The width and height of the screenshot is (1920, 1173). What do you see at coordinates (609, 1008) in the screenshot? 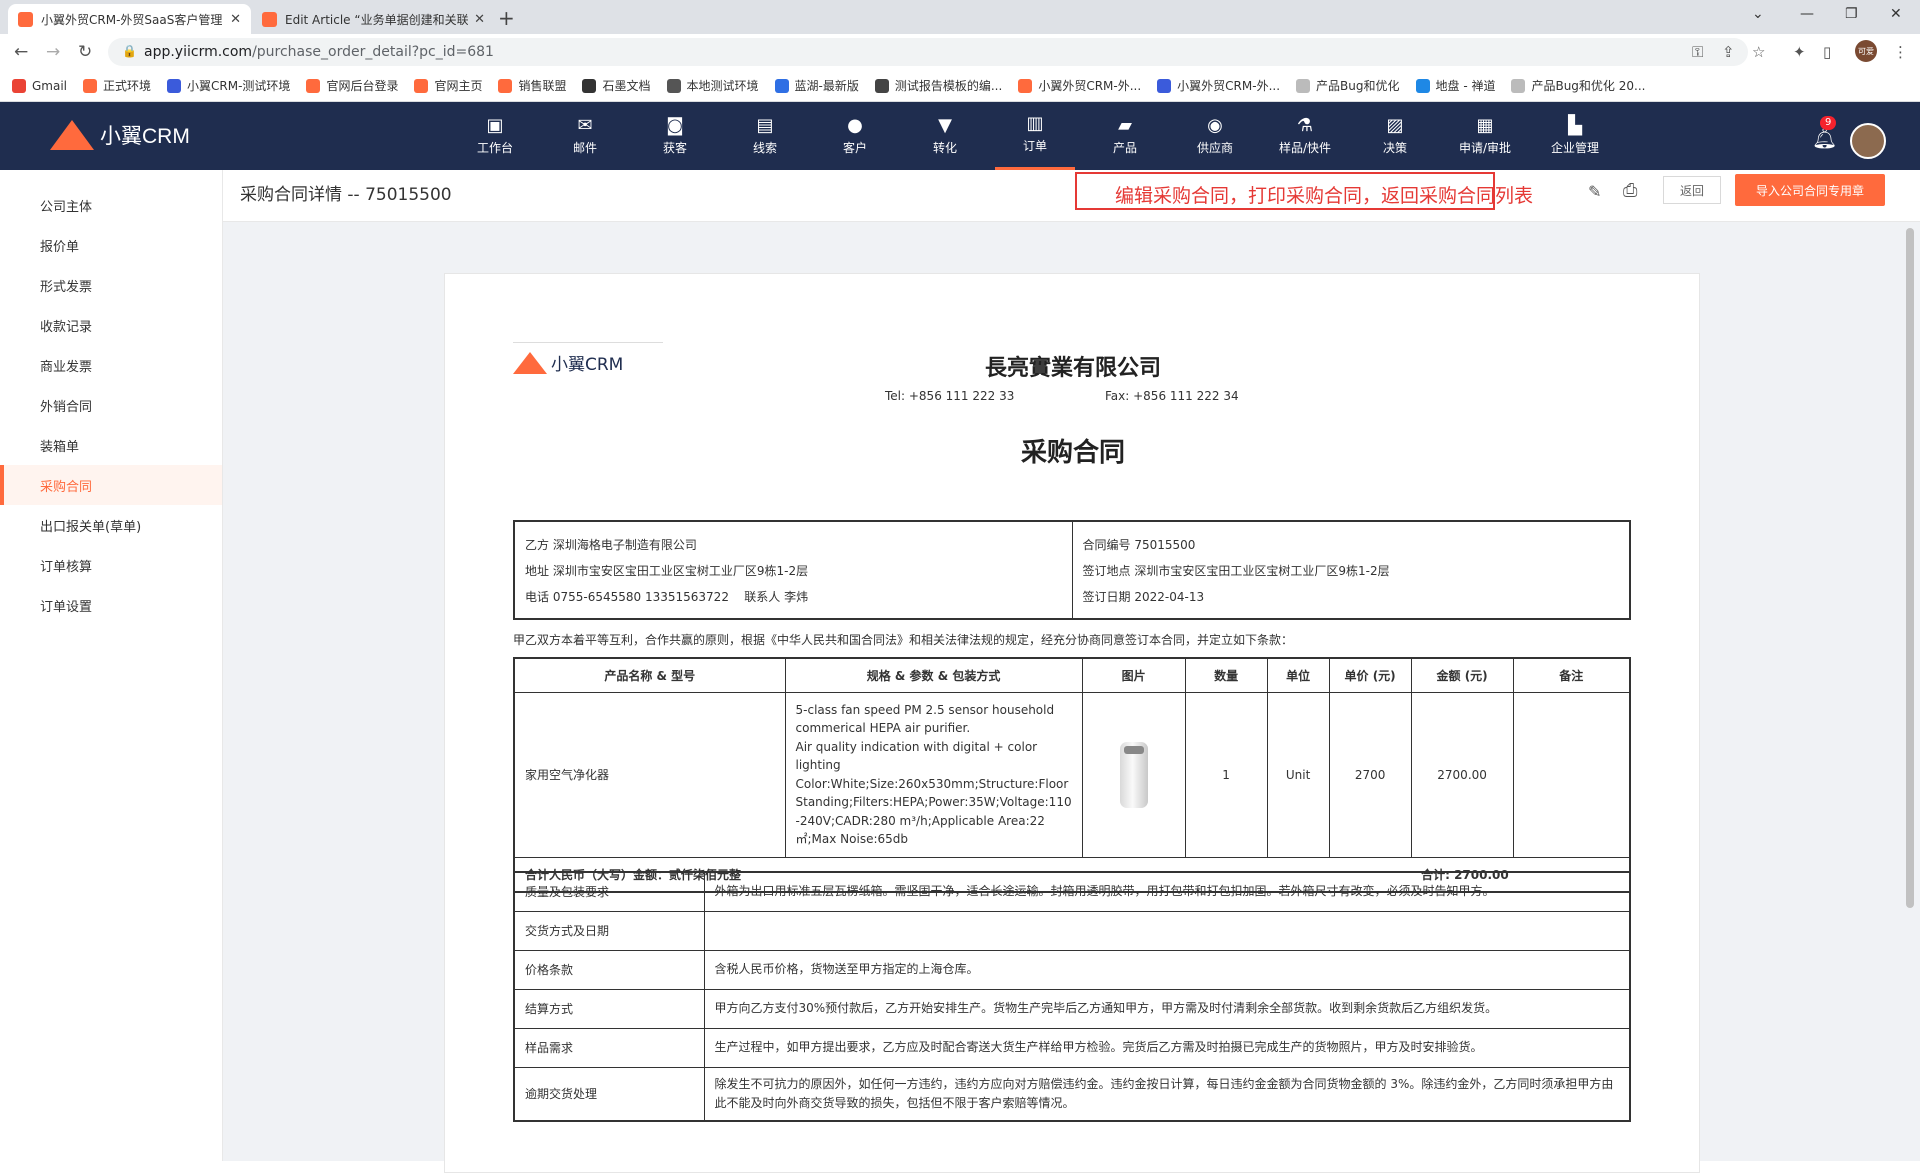
I see `term-label: 结算方式` at bounding box center [609, 1008].